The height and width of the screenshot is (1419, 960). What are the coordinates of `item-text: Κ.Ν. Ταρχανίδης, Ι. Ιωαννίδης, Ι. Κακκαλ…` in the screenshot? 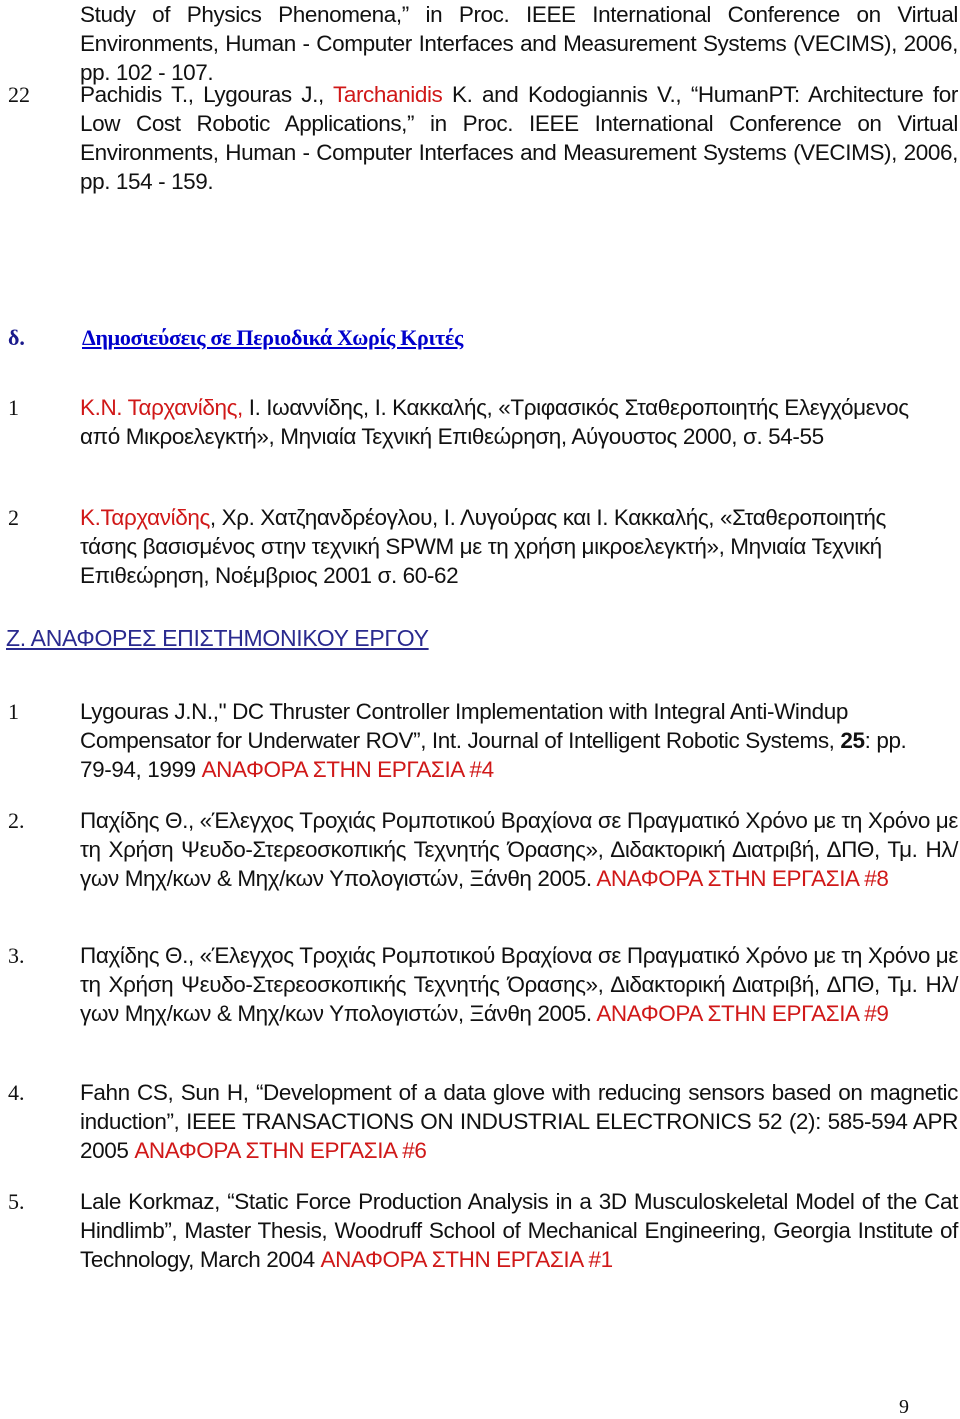 It's located at (505, 422).